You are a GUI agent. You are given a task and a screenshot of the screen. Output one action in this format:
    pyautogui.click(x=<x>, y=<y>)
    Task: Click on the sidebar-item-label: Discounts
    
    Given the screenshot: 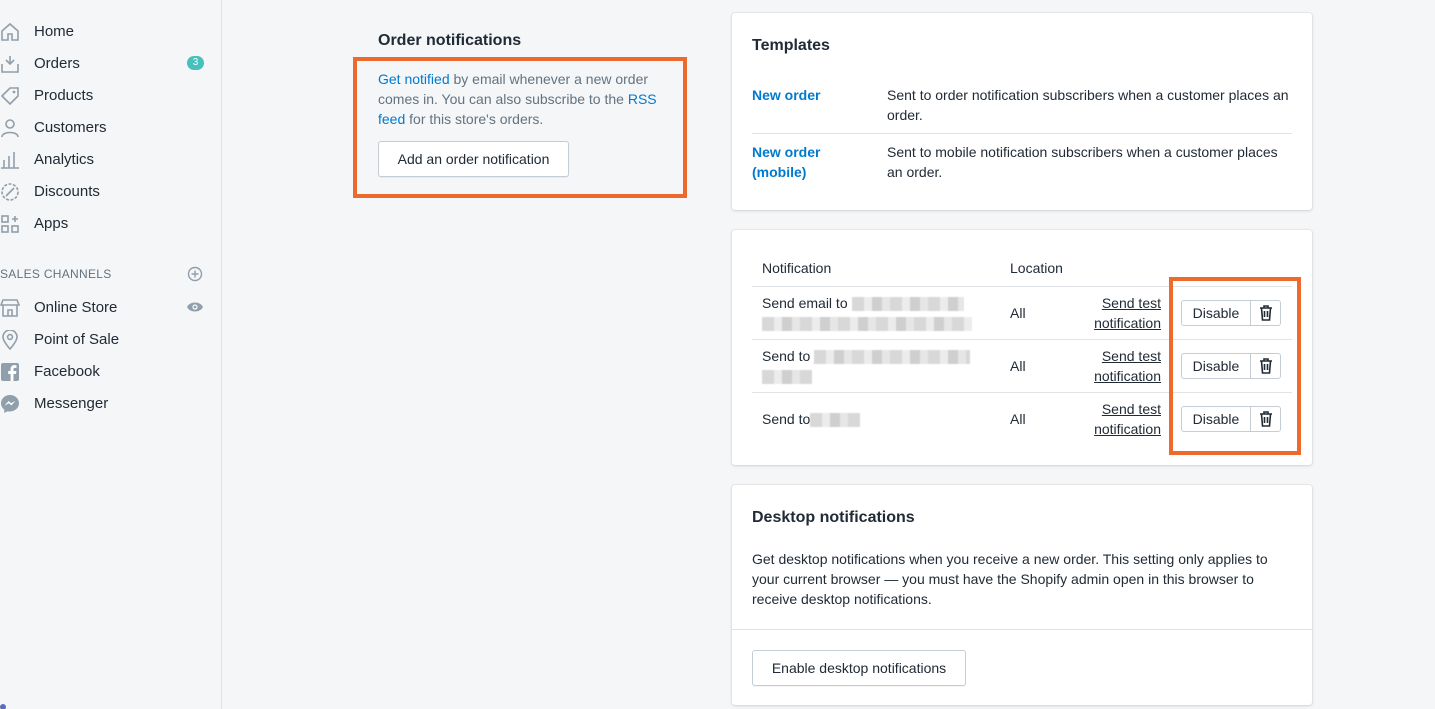 What is the action you would take?
    pyautogui.click(x=67, y=191)
    